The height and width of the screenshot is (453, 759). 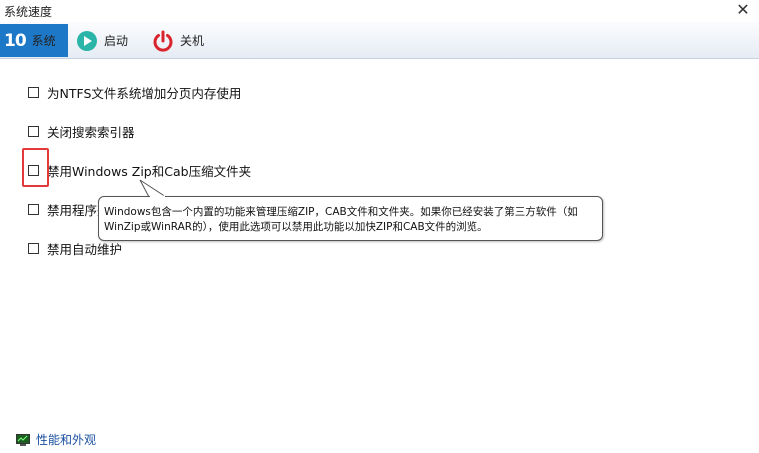 I want to click on windows10-icon: 10, so click(x=15, y=40).